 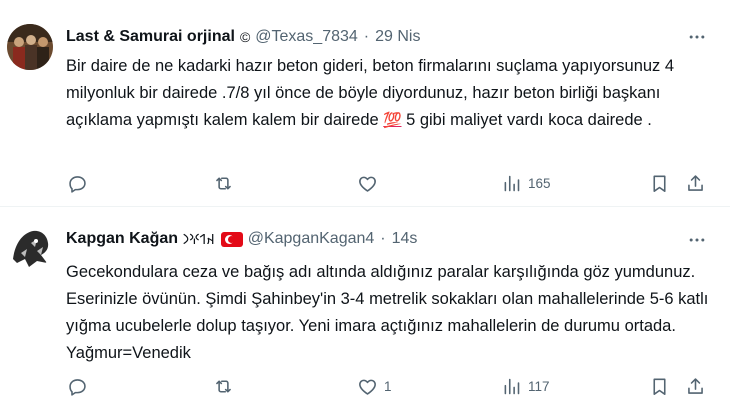 I want to click on hundred-points-emoji: 💯, so click(x=392, y=120).